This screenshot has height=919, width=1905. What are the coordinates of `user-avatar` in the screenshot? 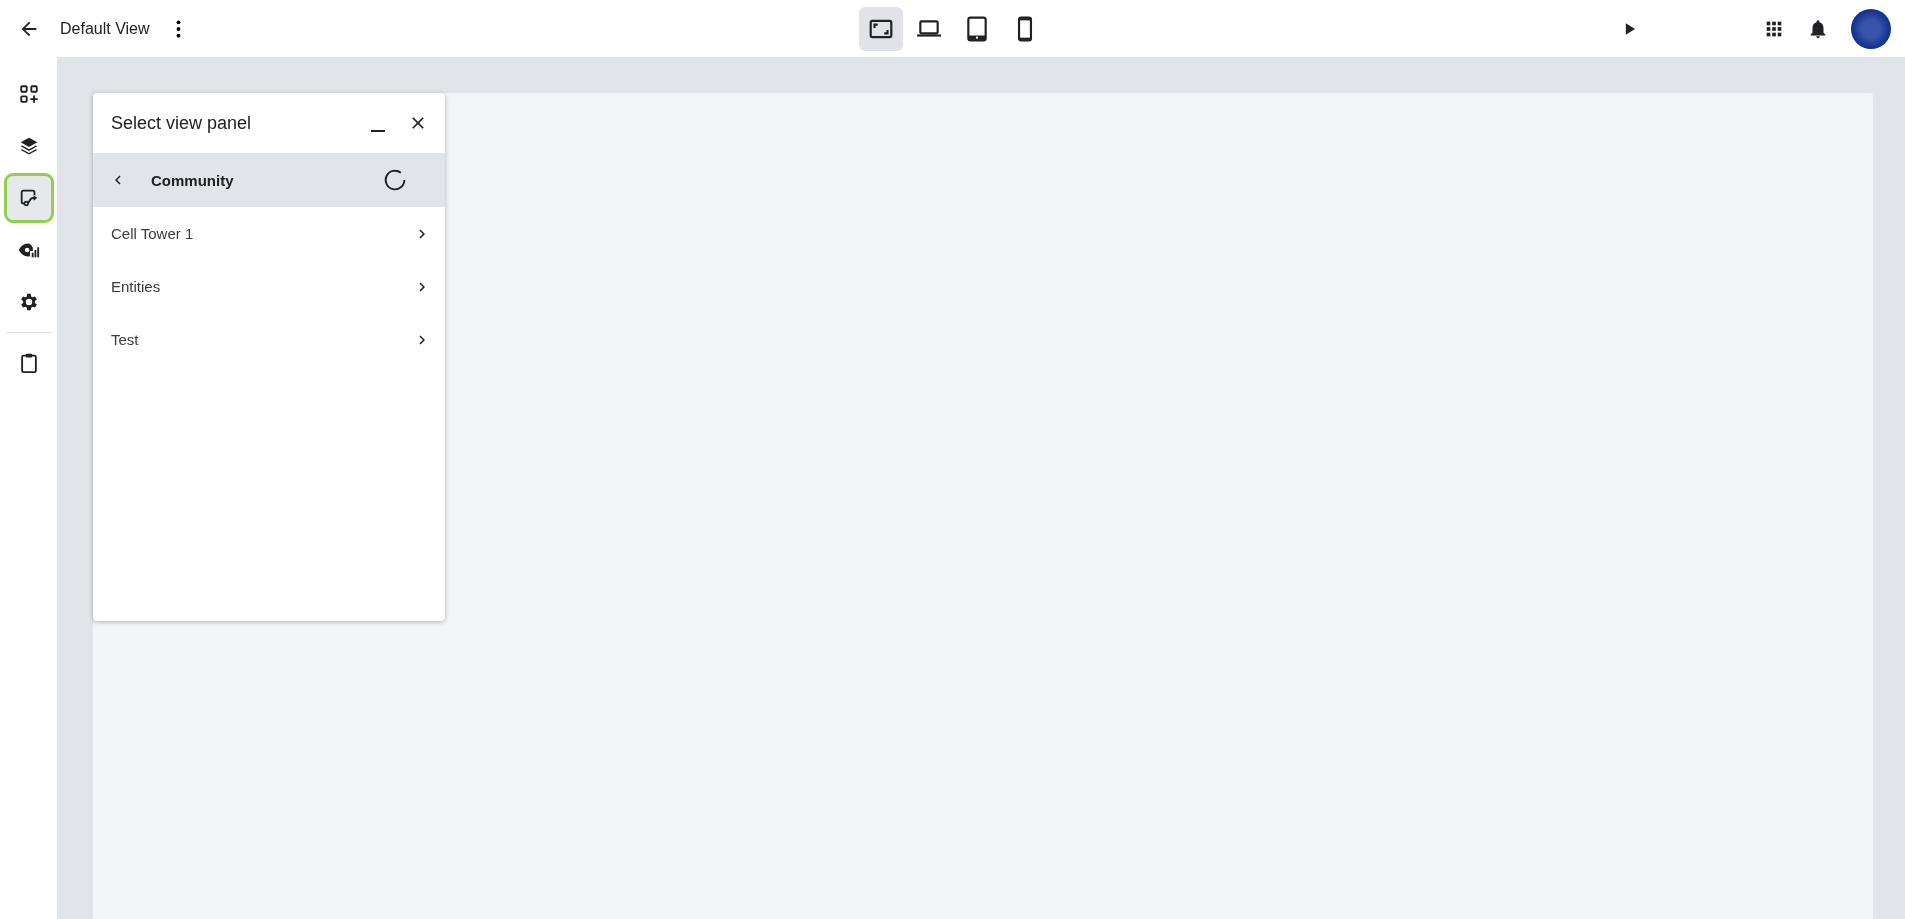 It's located at (1871, 28).